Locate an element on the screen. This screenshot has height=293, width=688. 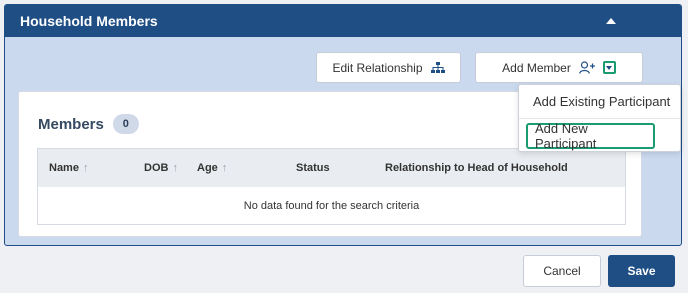
panel-title: Household Members is located at coordinates (89, 21).